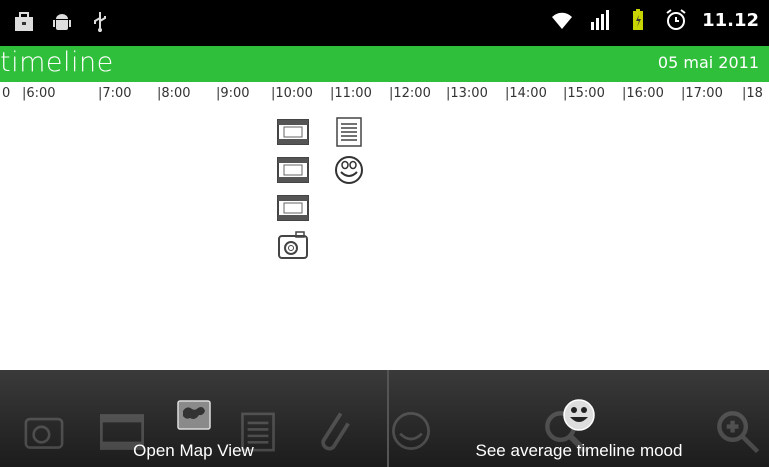  What do you see at coordinates (708, 62) in the screenshot?
I see `timeline-date: 05 mai 2011` at bounding box center [708, 62].